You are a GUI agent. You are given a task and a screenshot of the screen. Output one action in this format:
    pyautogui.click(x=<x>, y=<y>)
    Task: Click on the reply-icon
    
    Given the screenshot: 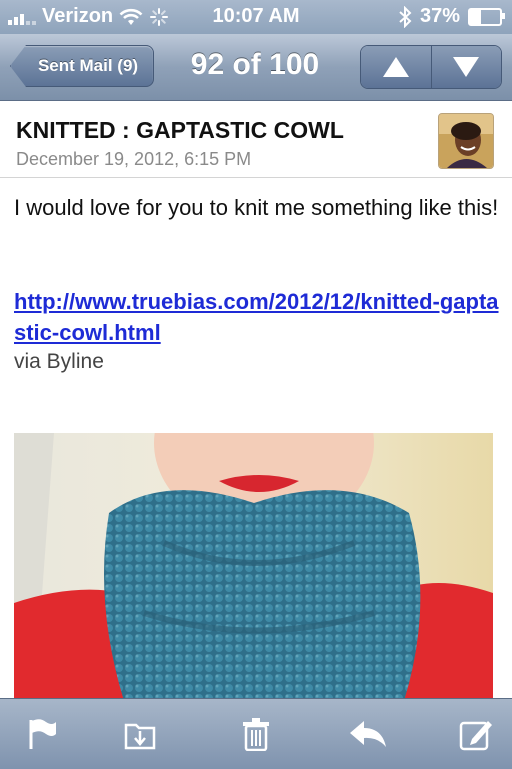 What is the action you would take?
    pyautogui.click(x=367, y=734)
    